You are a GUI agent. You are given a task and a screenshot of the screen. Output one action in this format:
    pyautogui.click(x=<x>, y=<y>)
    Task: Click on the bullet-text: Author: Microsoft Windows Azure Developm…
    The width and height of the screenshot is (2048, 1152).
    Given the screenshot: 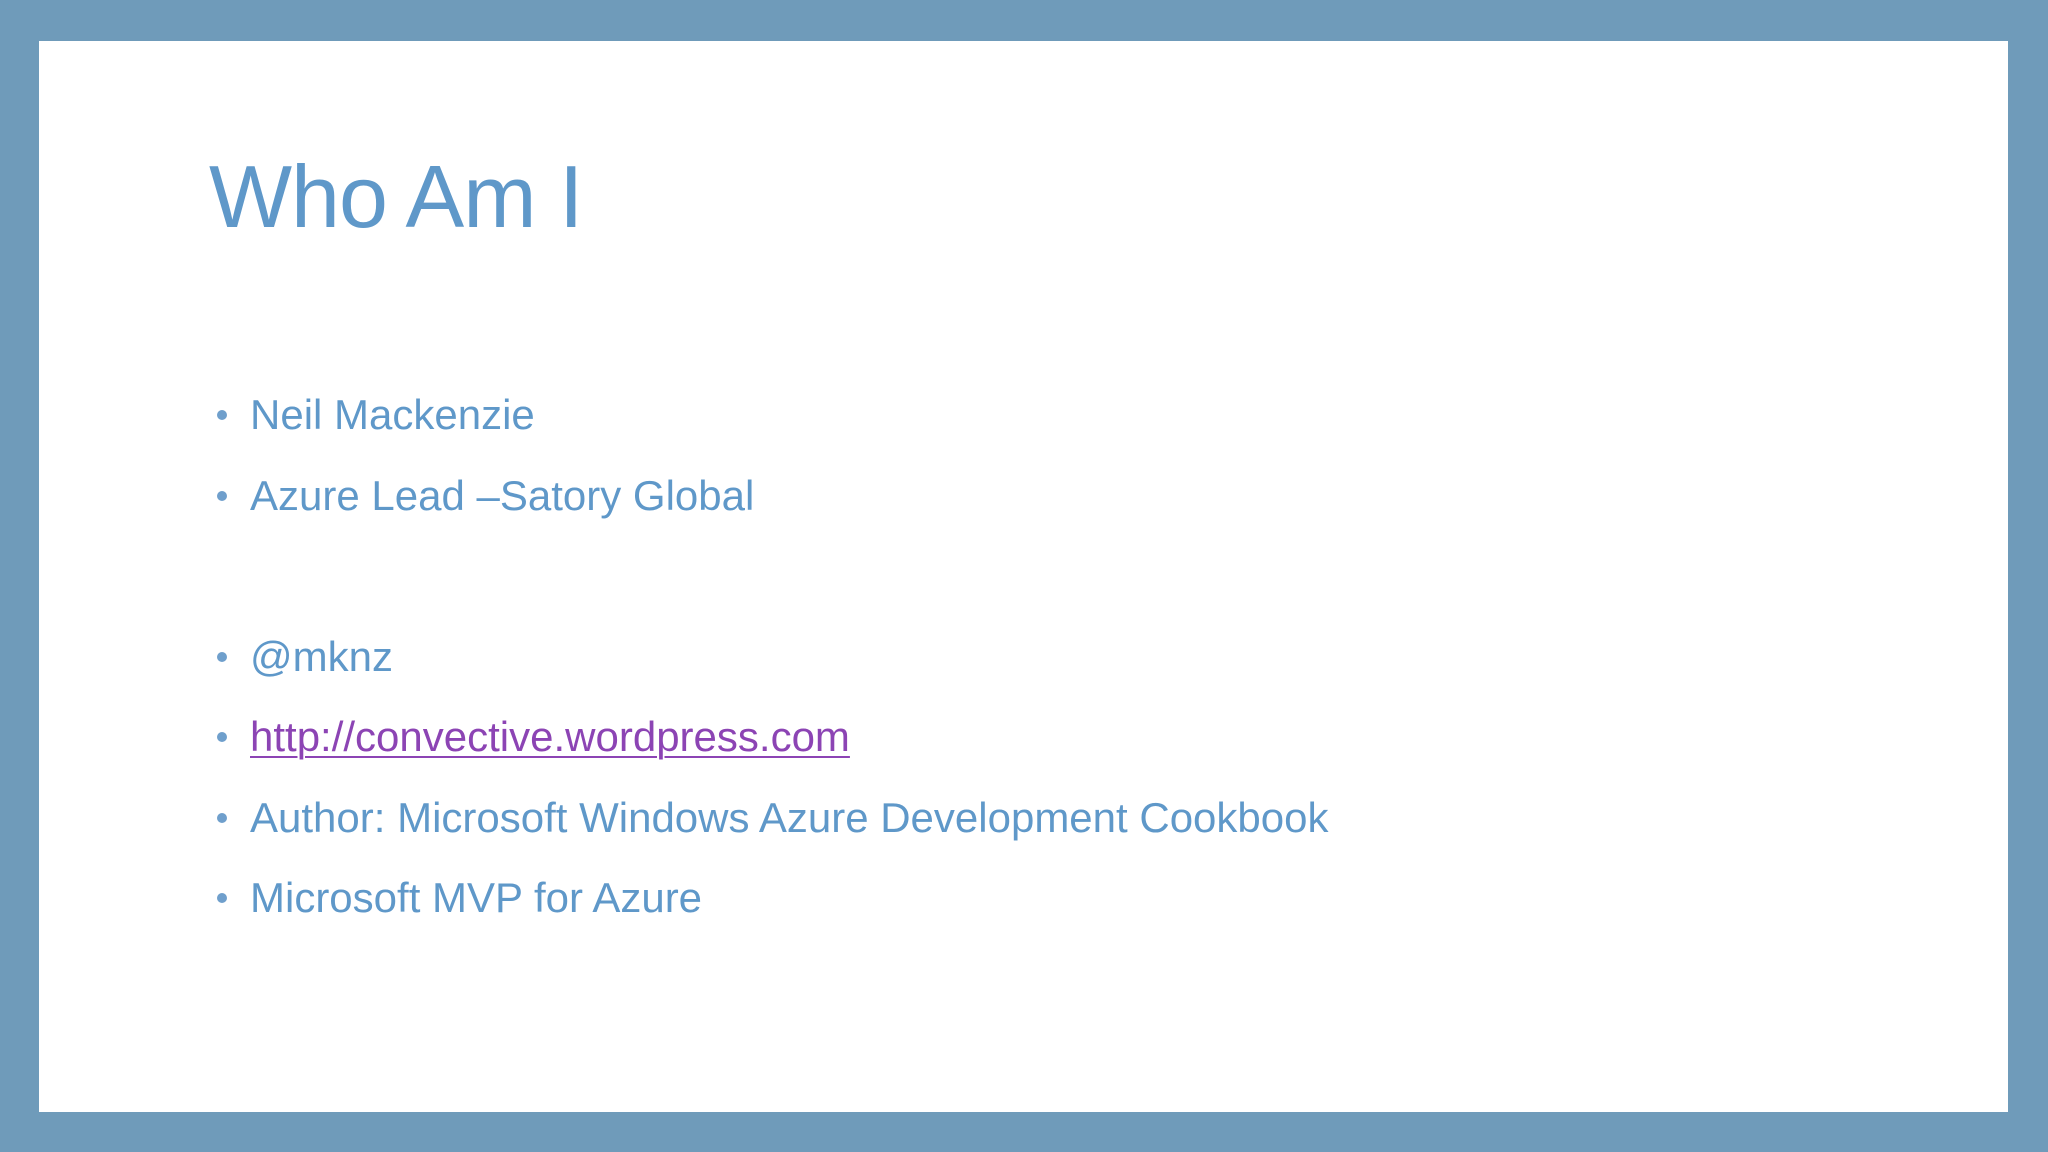 What is the action you would take?
    pyautogui.click(x=789, y=817)
    